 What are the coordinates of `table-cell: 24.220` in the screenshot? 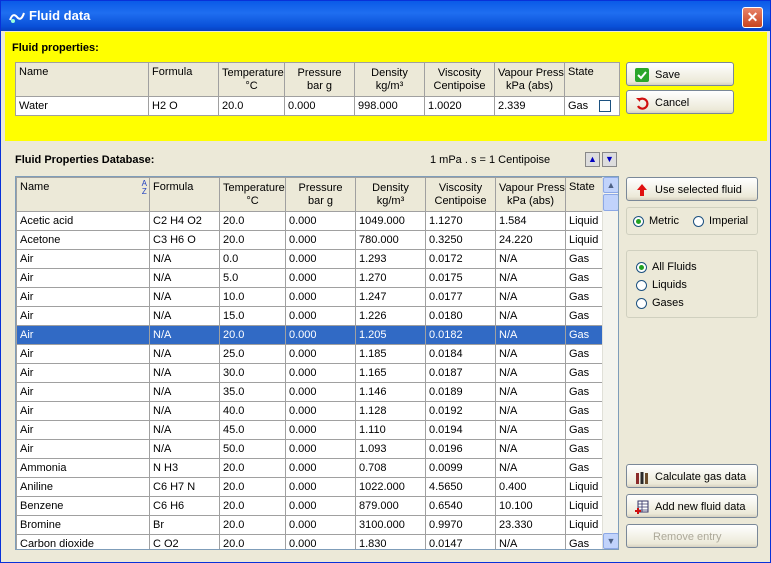 It's located at (530, 240).